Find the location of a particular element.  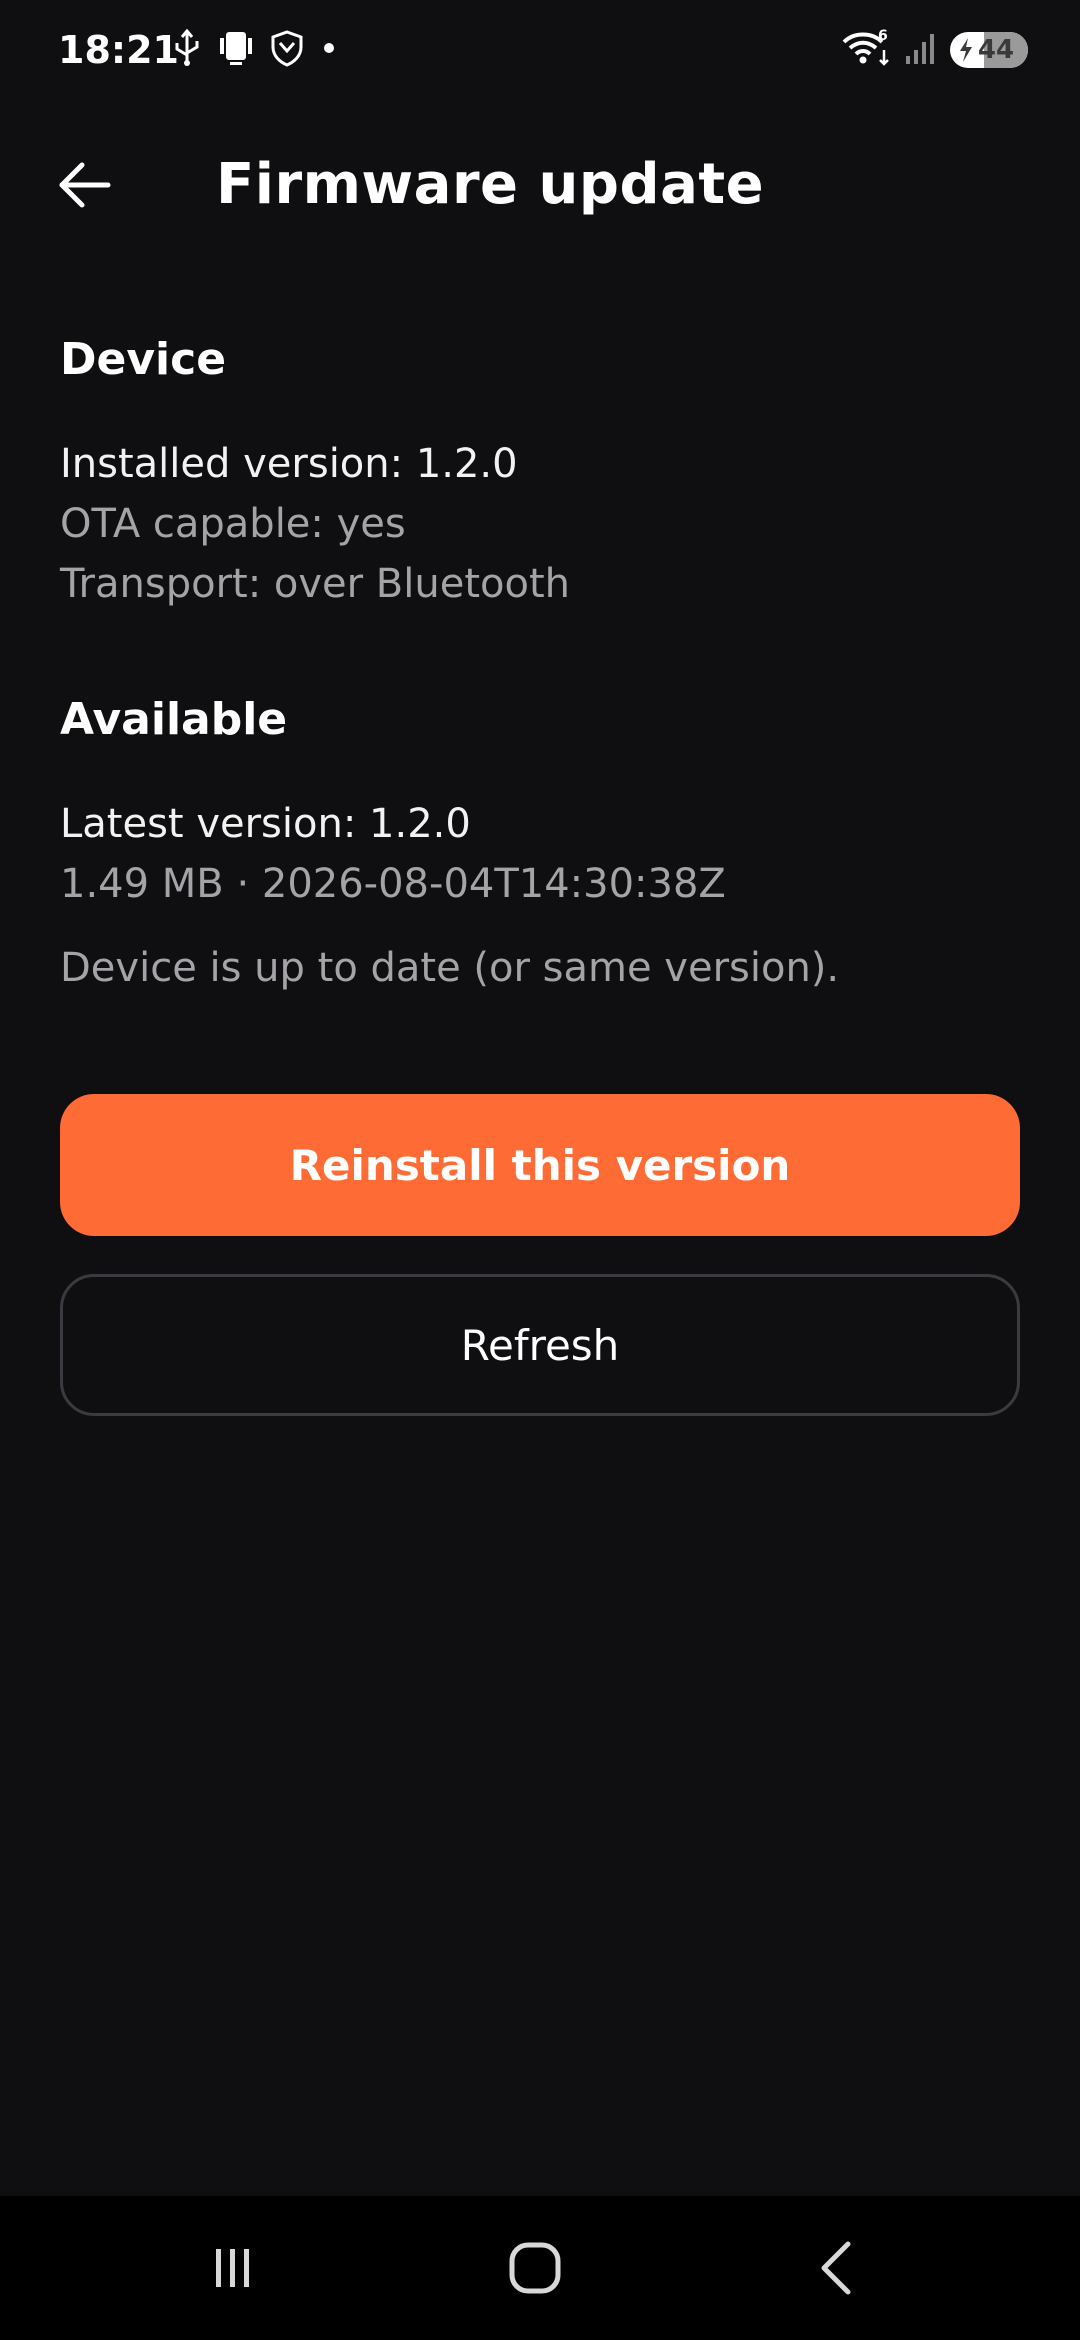

back-button is located at coordinates (84, 185).